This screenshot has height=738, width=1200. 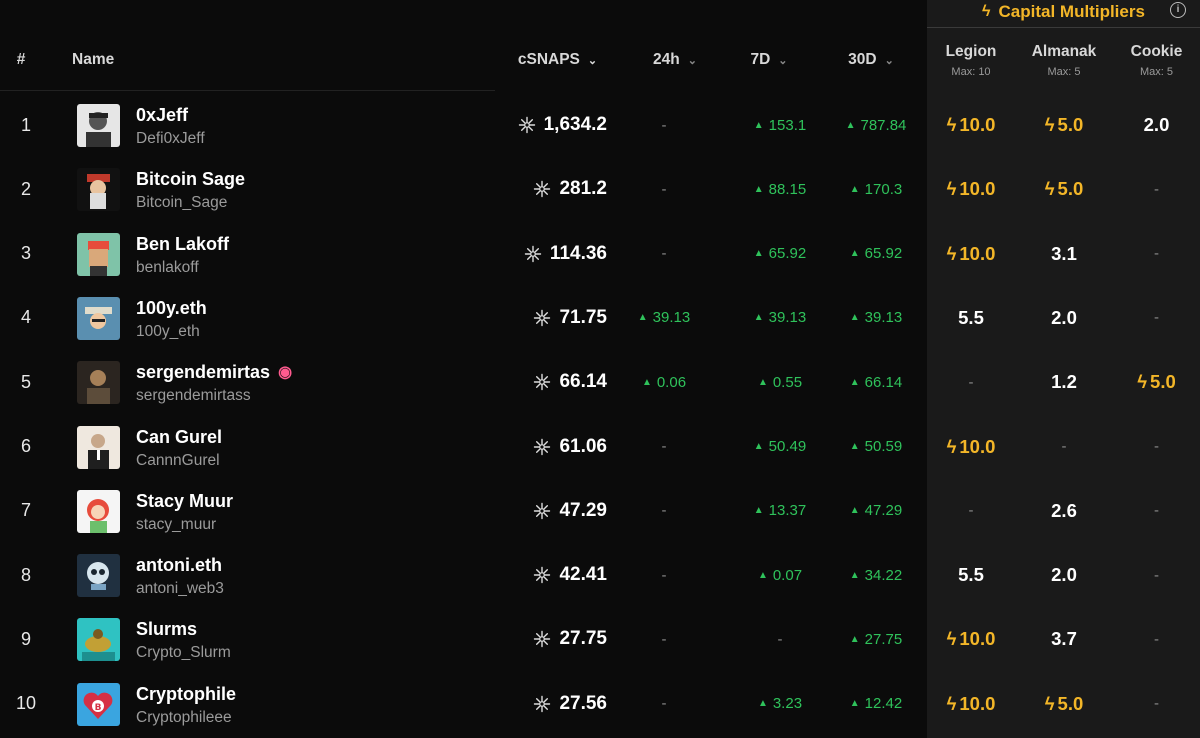 I want to click on almanak-multiplier-value: 3.1, so click(x=1064, y=253).